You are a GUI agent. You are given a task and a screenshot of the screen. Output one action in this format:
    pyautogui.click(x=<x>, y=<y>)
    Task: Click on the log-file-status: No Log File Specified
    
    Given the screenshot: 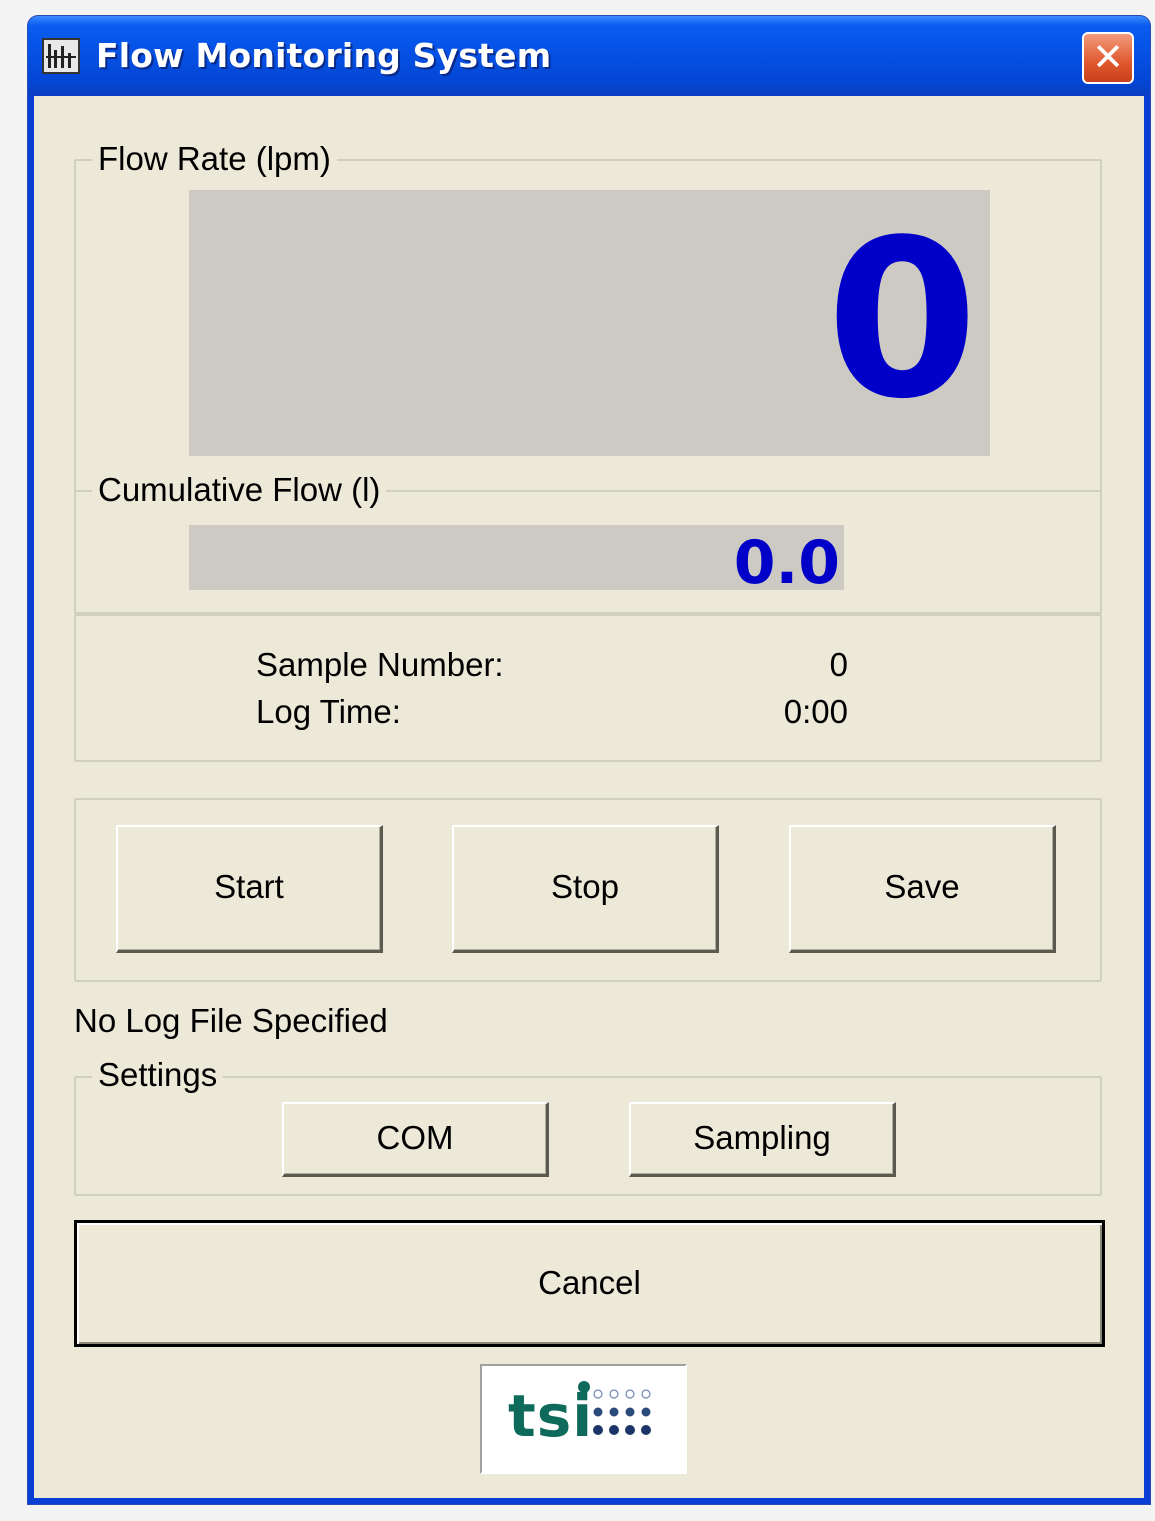 What is the action you would take?
    pyautogui.click(x=231, y=1020)
    